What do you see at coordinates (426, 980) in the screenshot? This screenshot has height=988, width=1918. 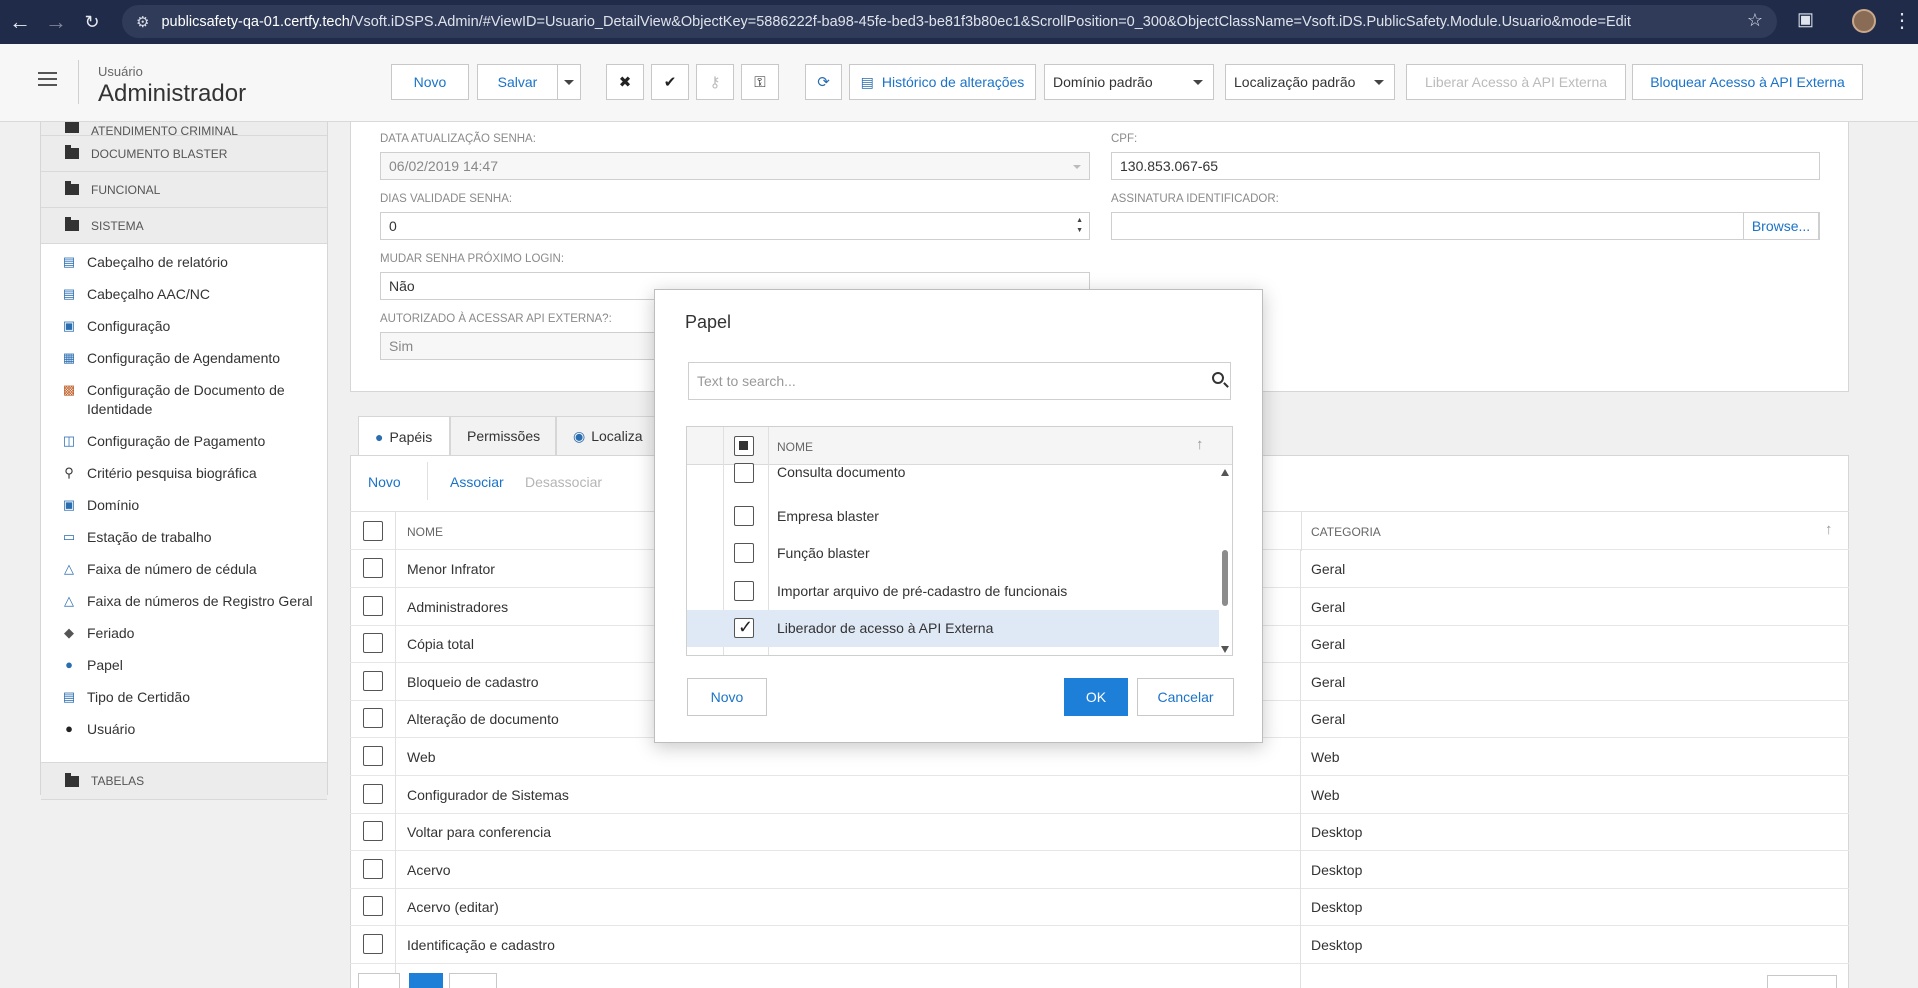 I see `pager-page-button` at bounding box center [426, 980].